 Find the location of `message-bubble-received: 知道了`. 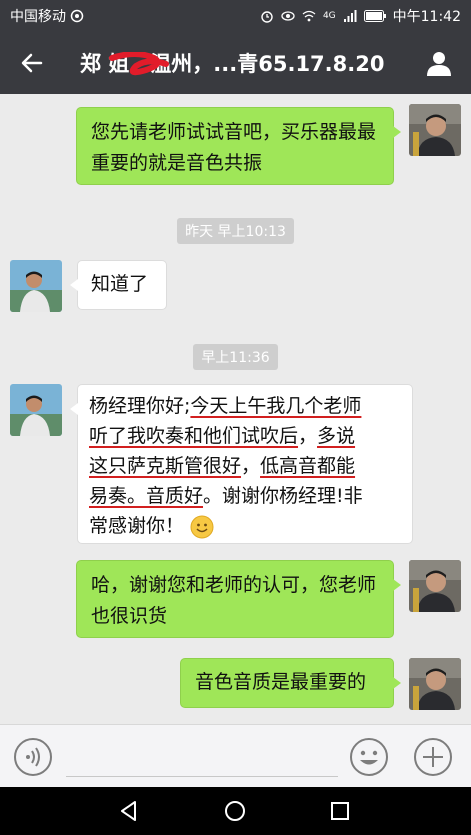

message-bubble-received: 知道了 is located at coordinates (118, 285).